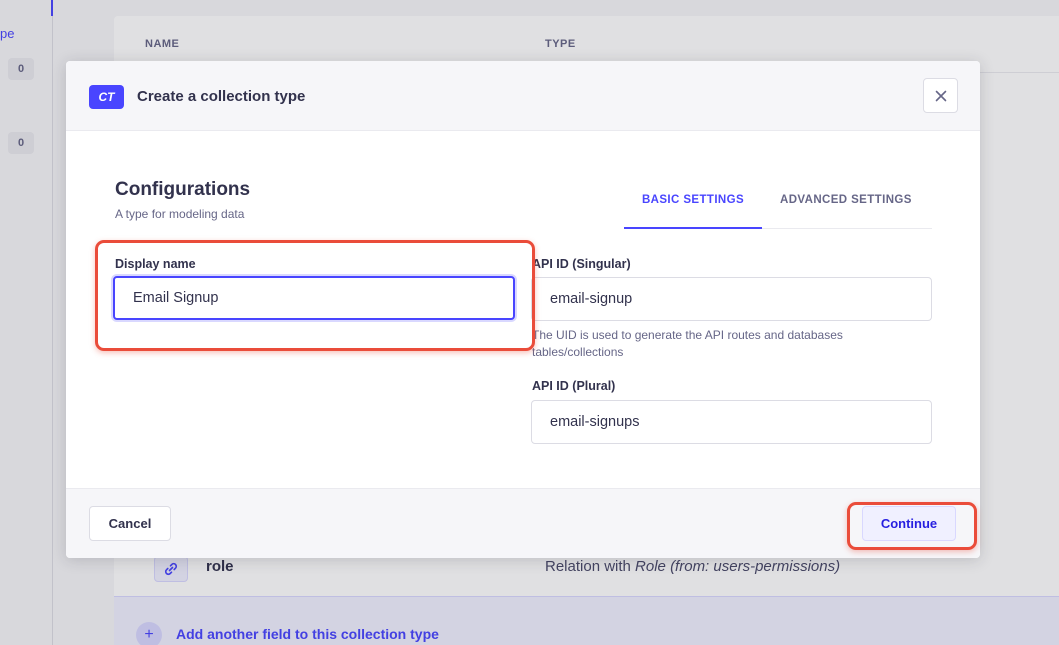 The height and width of the screenshot is (645, 1059). Describe the element at coordinates (693, 211) in the screenshot. I see `tab-basic-settings: BASIC SETTINGS` at that location.